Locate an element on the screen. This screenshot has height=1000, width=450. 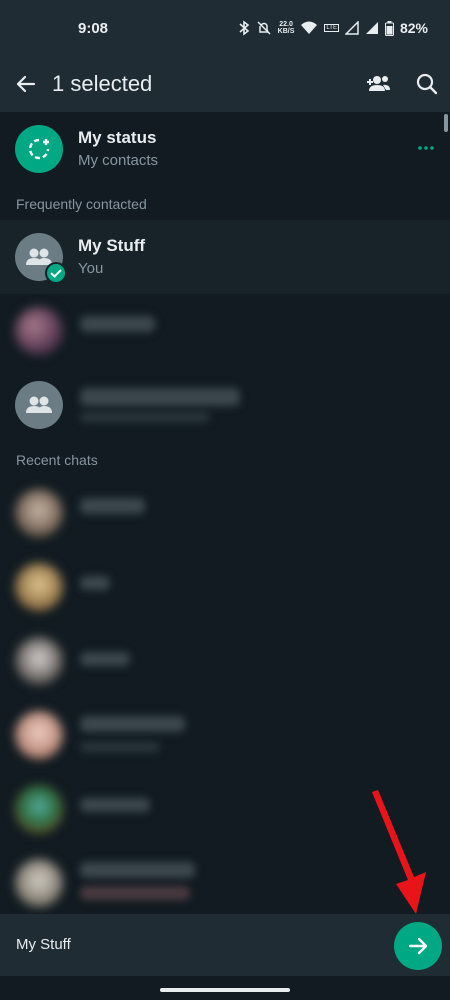
status-privacy: My contacts is located at coordinates (118, 160).